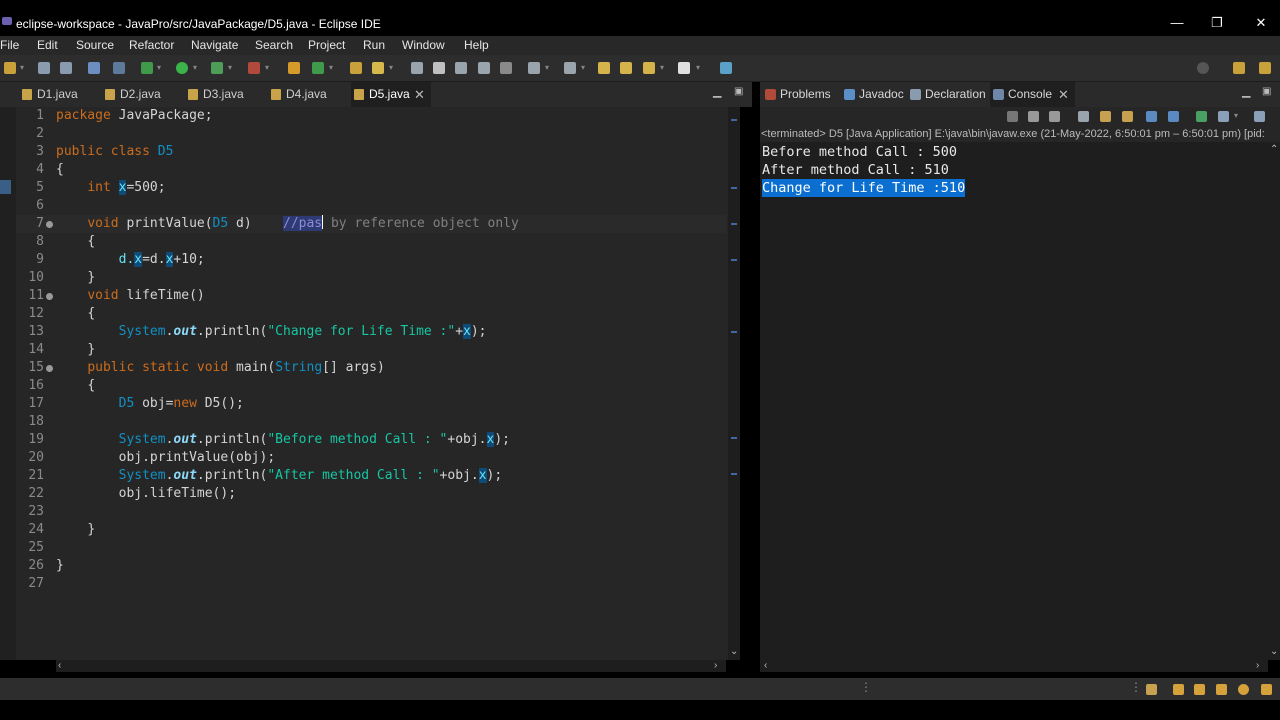 This screenshot has width=1280, height=720. Describe the element at coordinates (946, 94) in the screenshot. I see `tab-declaration: Declaration` at that location.